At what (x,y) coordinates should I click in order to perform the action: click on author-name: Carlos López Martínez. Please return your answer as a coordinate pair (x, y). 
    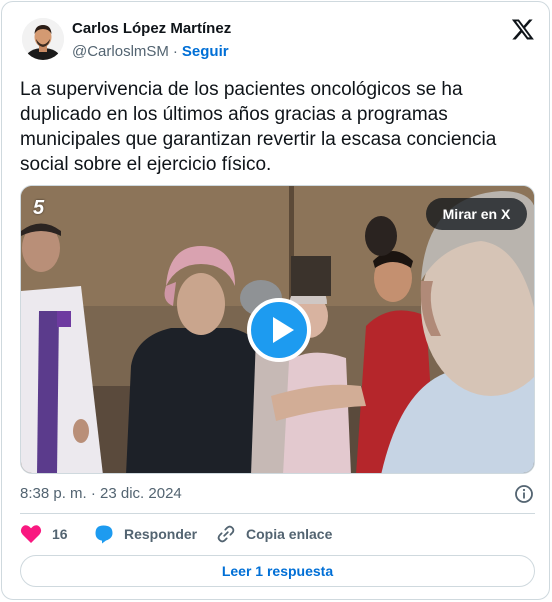
    Looking at the image, I should click on (151, 28).